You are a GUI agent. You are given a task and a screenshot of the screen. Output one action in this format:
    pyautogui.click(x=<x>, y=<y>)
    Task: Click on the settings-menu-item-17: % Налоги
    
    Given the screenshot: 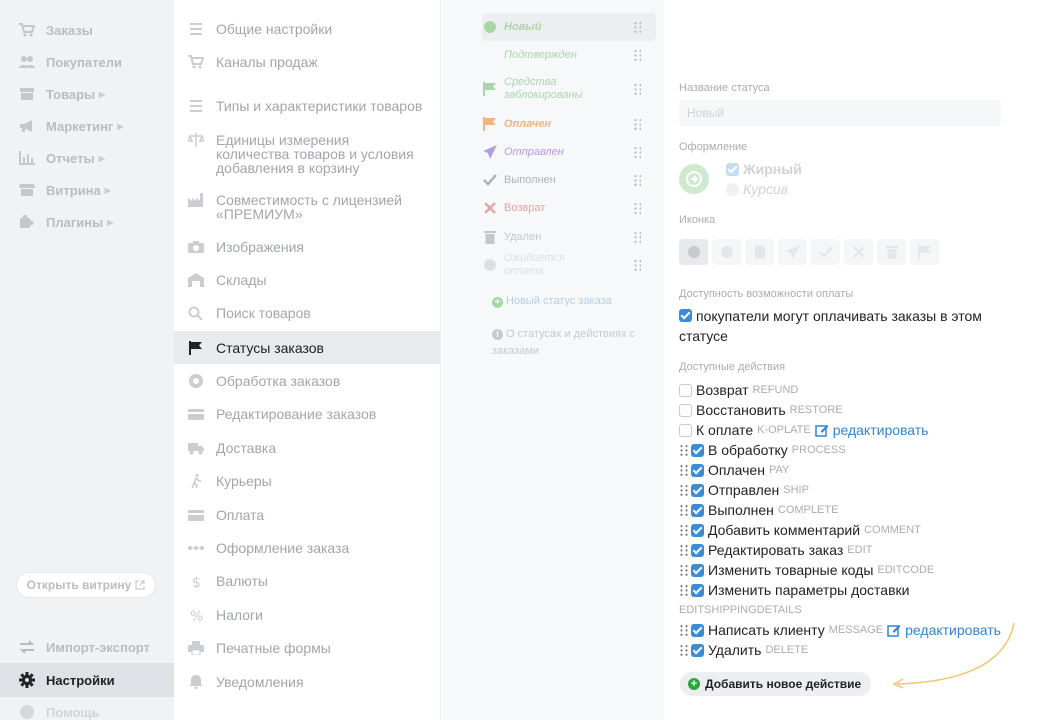 What is the action you would take?
    pyautogui.click(x=314, y=615)
    